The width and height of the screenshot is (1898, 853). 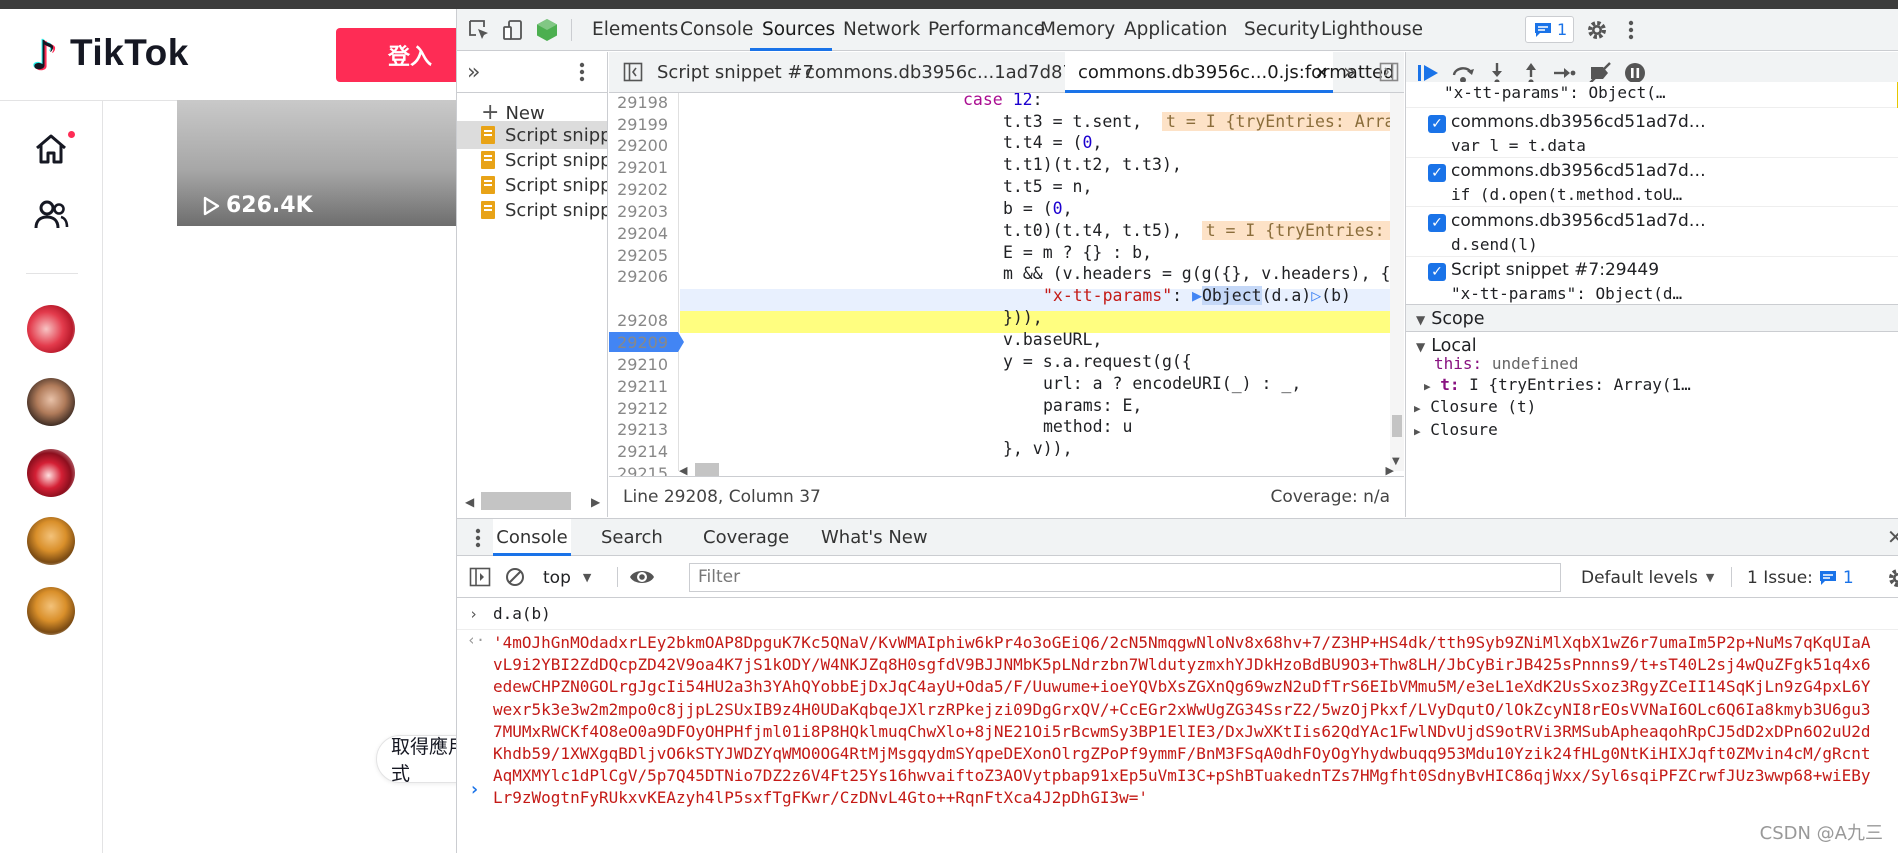 What do you see at coordinates (633, 74) in the screenshot?
I see `toggle-navigator-icon` at bounding box center [633, 74].